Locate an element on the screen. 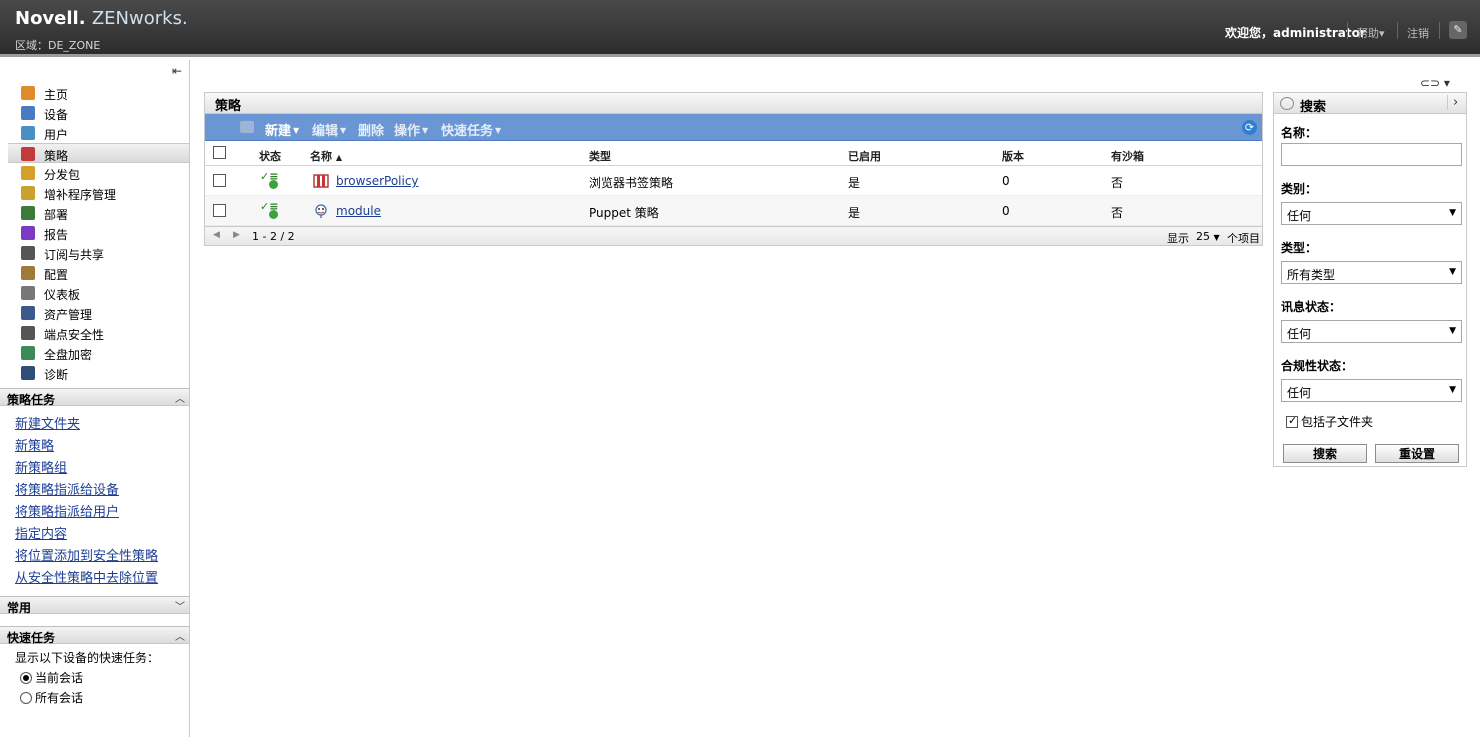  link-options-icon: ⊂⊃ ▾ is located at coordinates (1435, 83).